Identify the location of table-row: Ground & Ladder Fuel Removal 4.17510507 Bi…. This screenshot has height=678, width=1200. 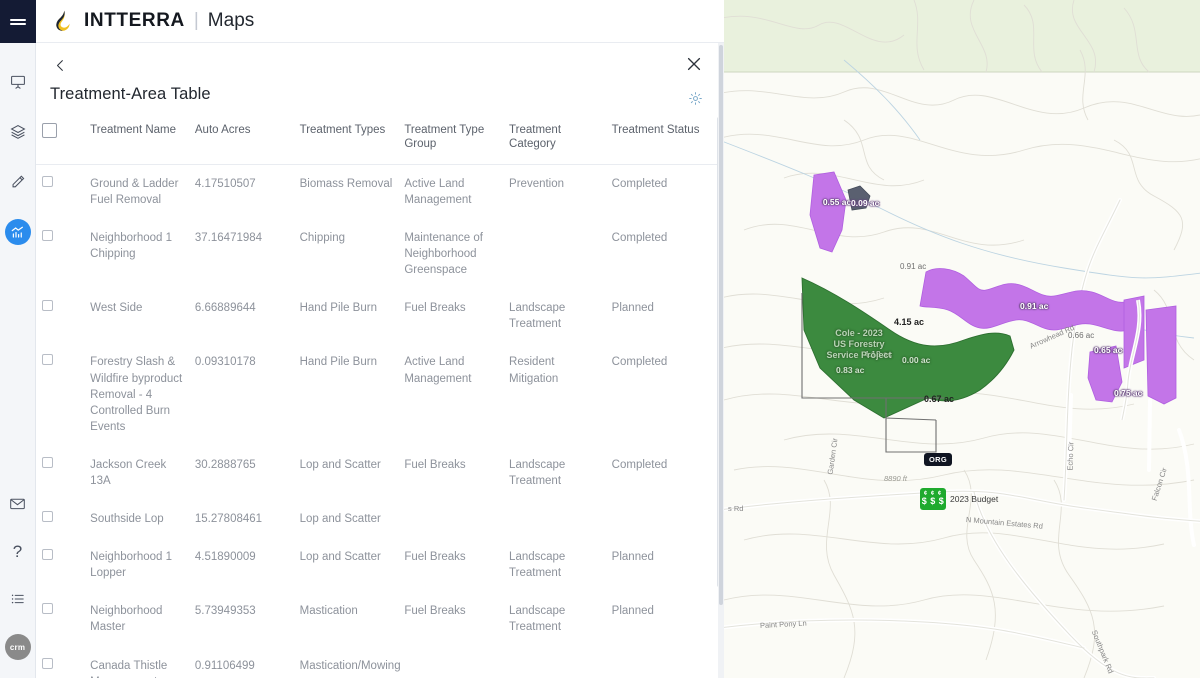
(379, 191).